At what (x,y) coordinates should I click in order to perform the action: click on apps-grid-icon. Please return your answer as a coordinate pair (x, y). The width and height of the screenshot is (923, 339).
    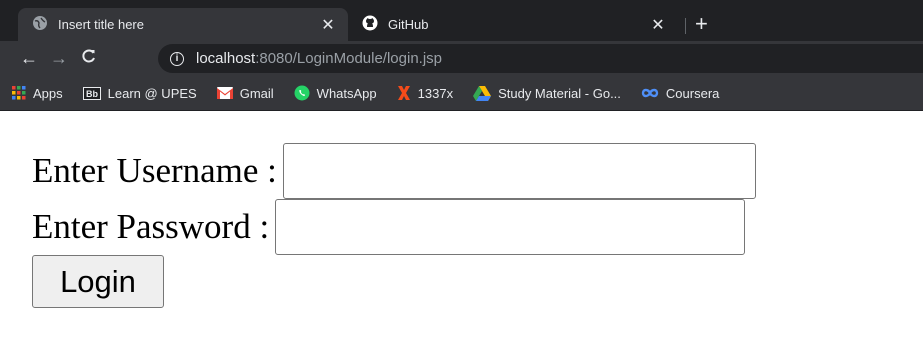
    Looking at the image, I should click on (19, 93).